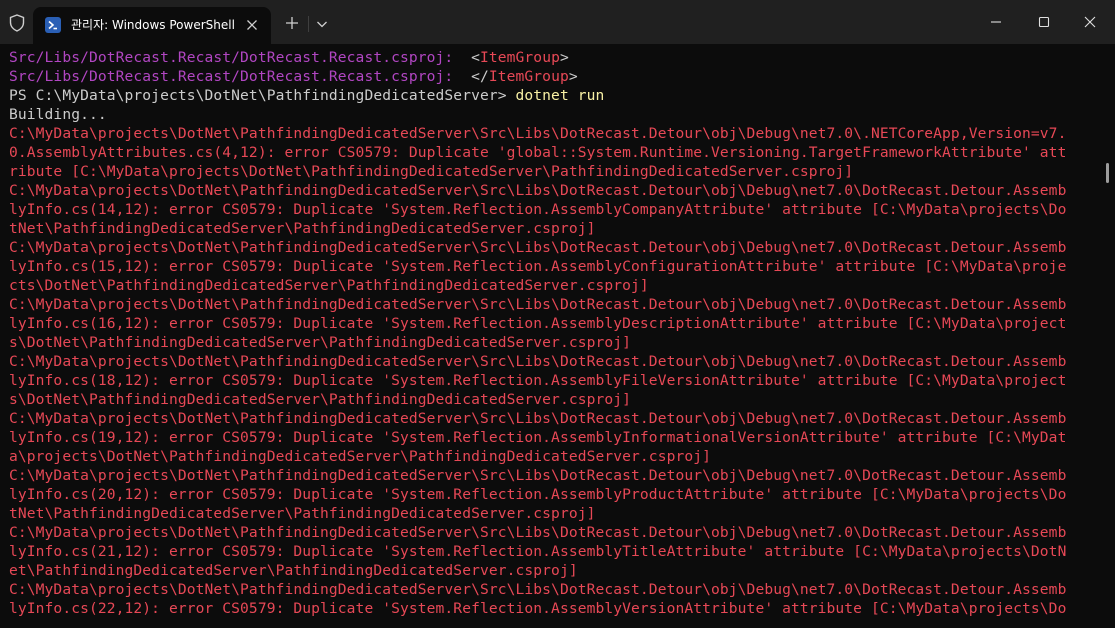  I want to click on tab-powershell: 관리자: Windows PowerShell, so click(152, 25).